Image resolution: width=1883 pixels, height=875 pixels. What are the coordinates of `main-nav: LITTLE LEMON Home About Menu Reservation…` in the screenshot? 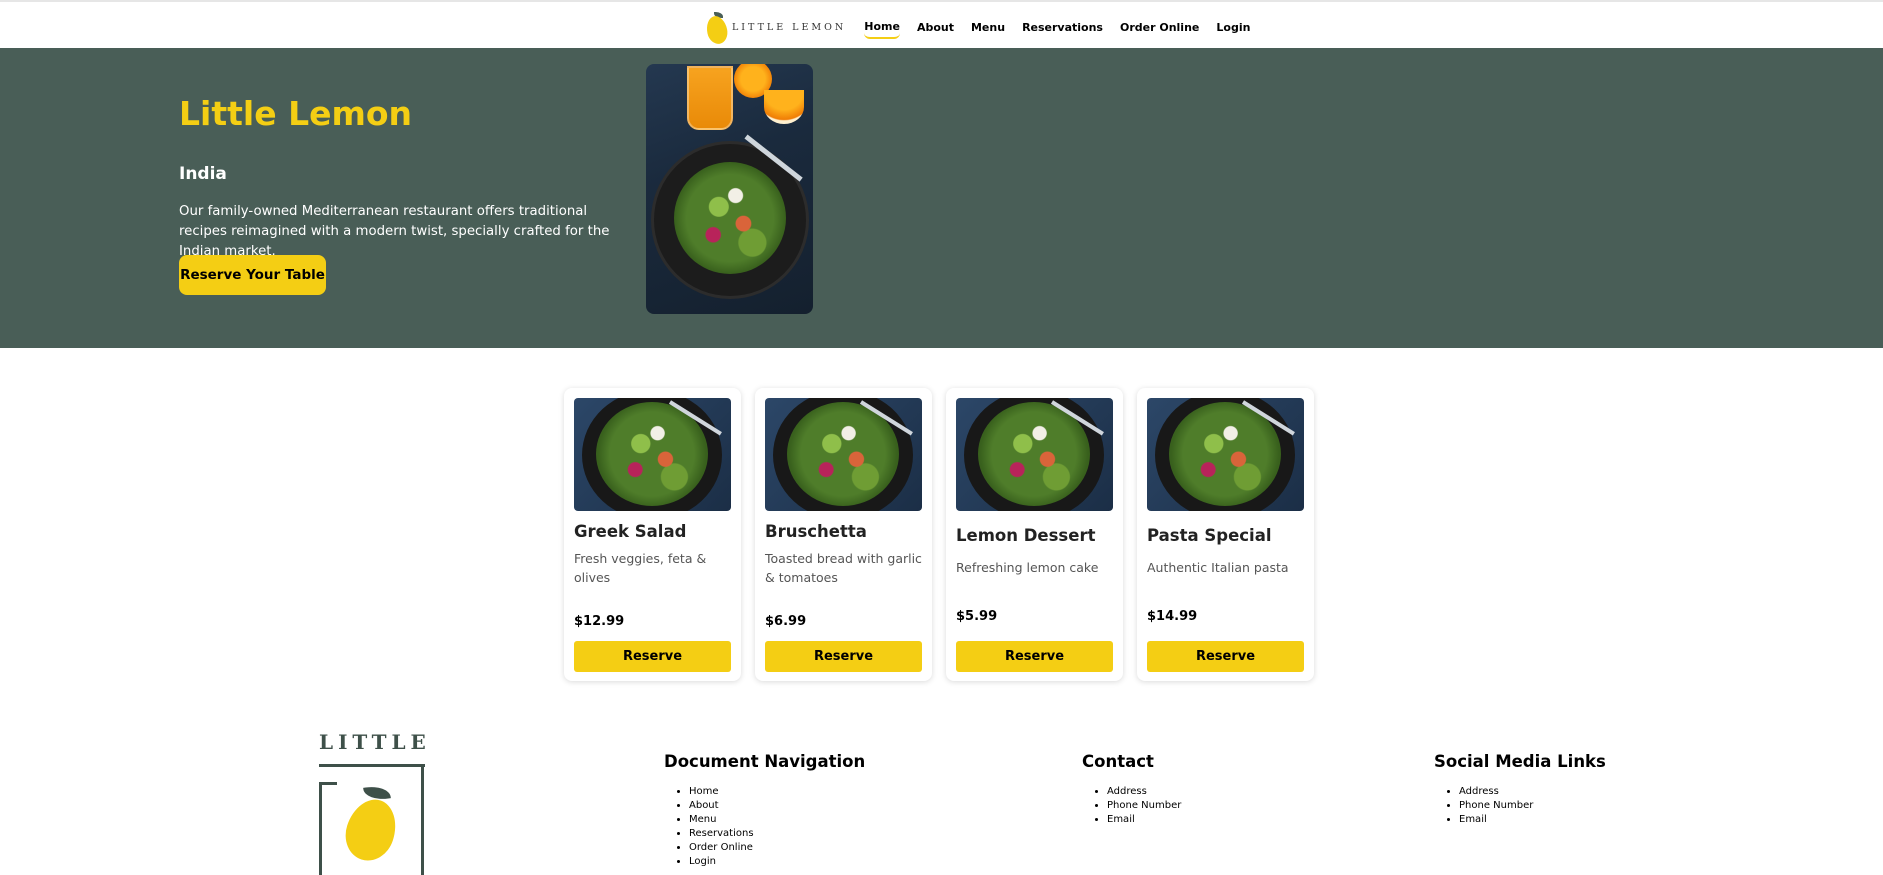 It's located at (985, 28).